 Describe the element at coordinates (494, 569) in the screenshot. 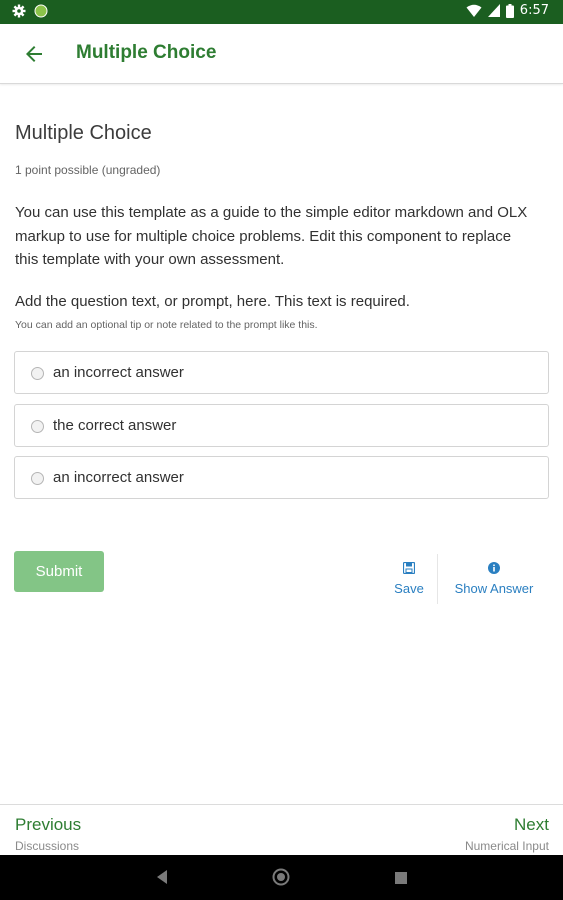

I see `info-icon` at that location.